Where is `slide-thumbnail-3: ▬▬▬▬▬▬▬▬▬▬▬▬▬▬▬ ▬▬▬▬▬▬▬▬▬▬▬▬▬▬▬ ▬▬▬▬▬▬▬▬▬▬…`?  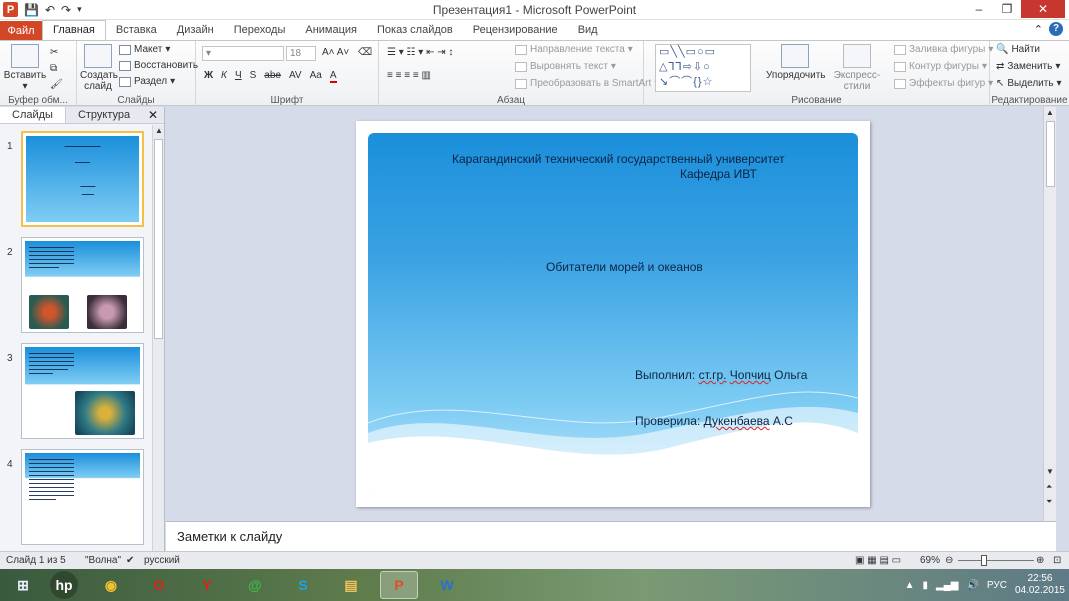 slide-thumbnail-3: ▬▬▬▬▬▬▬▬▬▬▬▬▬▬▬ ▬▬▬▬▬▬▬▬▬▬▬▬▬▬▬ ▬▬▬▬▬▬▬▬▬▬… is located at coordinates (82, 391).